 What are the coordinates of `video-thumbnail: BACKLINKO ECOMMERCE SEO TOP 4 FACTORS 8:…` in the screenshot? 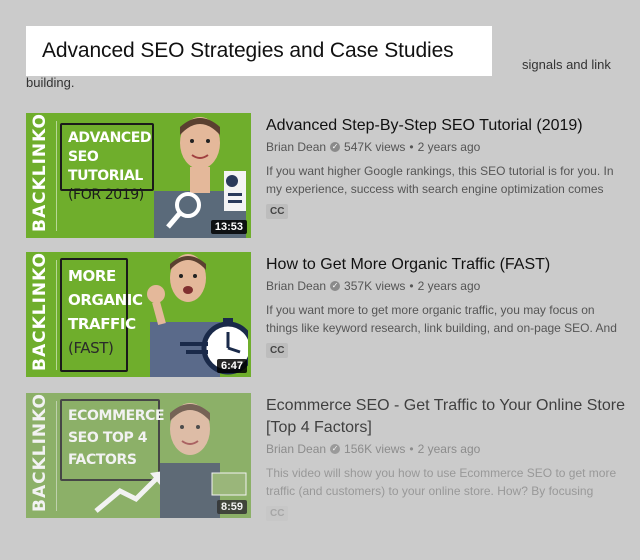 It's located at (138, 455).